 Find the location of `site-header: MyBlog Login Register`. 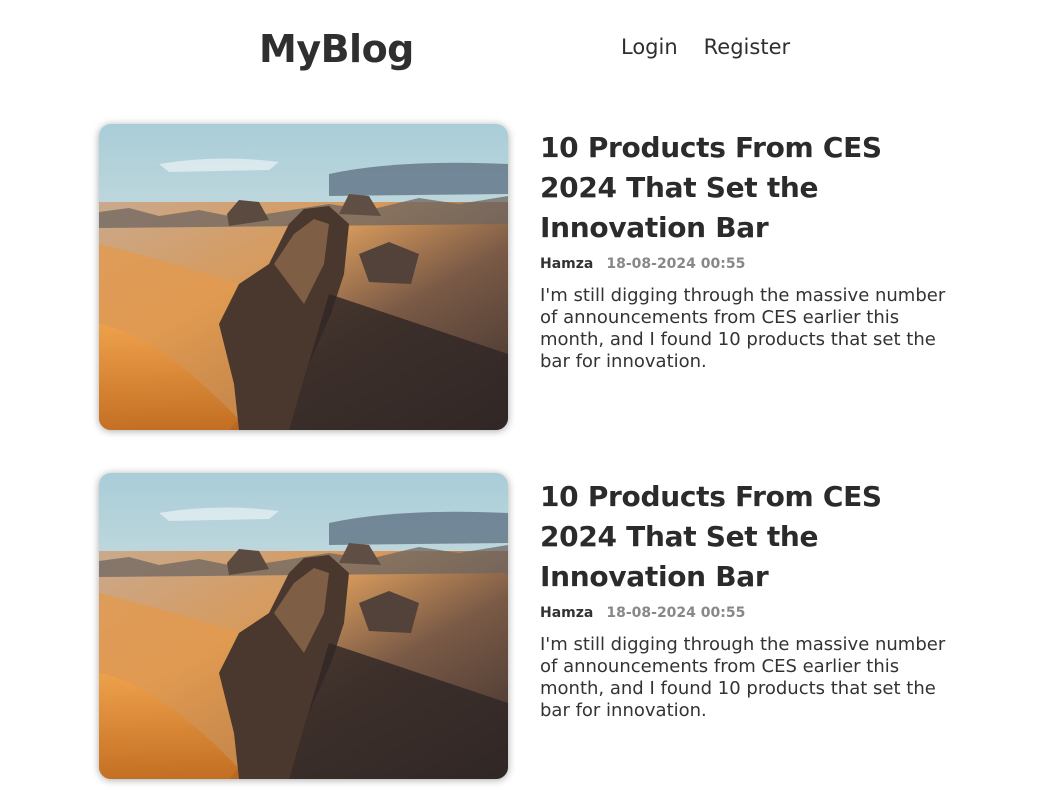

site-header: MyBlog Login Register is located at coordinates (531, 50).